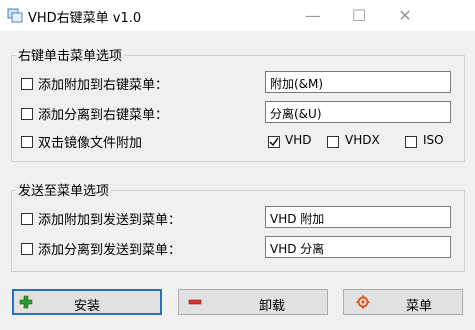 The image size is (475, 330). I want to click on double-click-mount-checkbox, so click(27, 142).